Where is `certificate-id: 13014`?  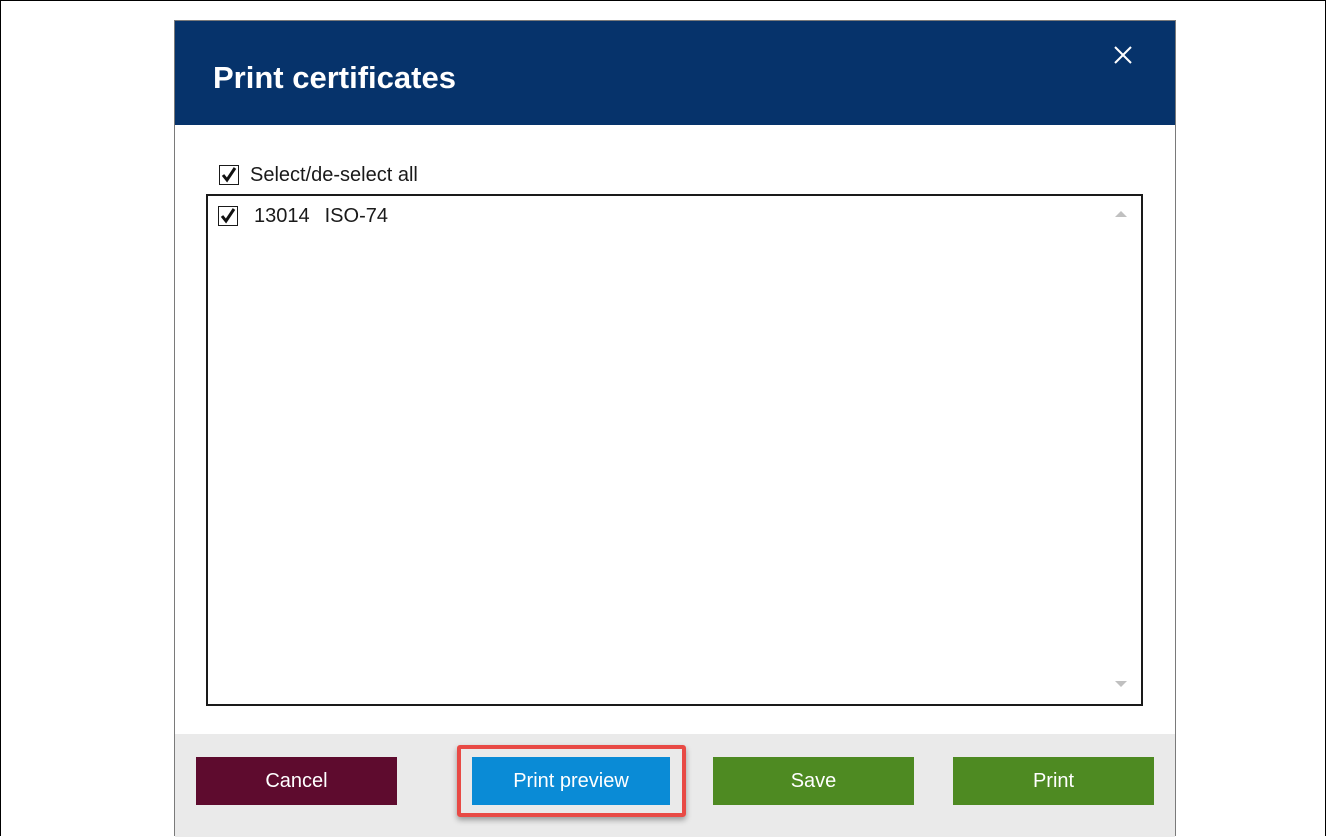
certificate-id: 13014 is located at coordinates (282, 216).